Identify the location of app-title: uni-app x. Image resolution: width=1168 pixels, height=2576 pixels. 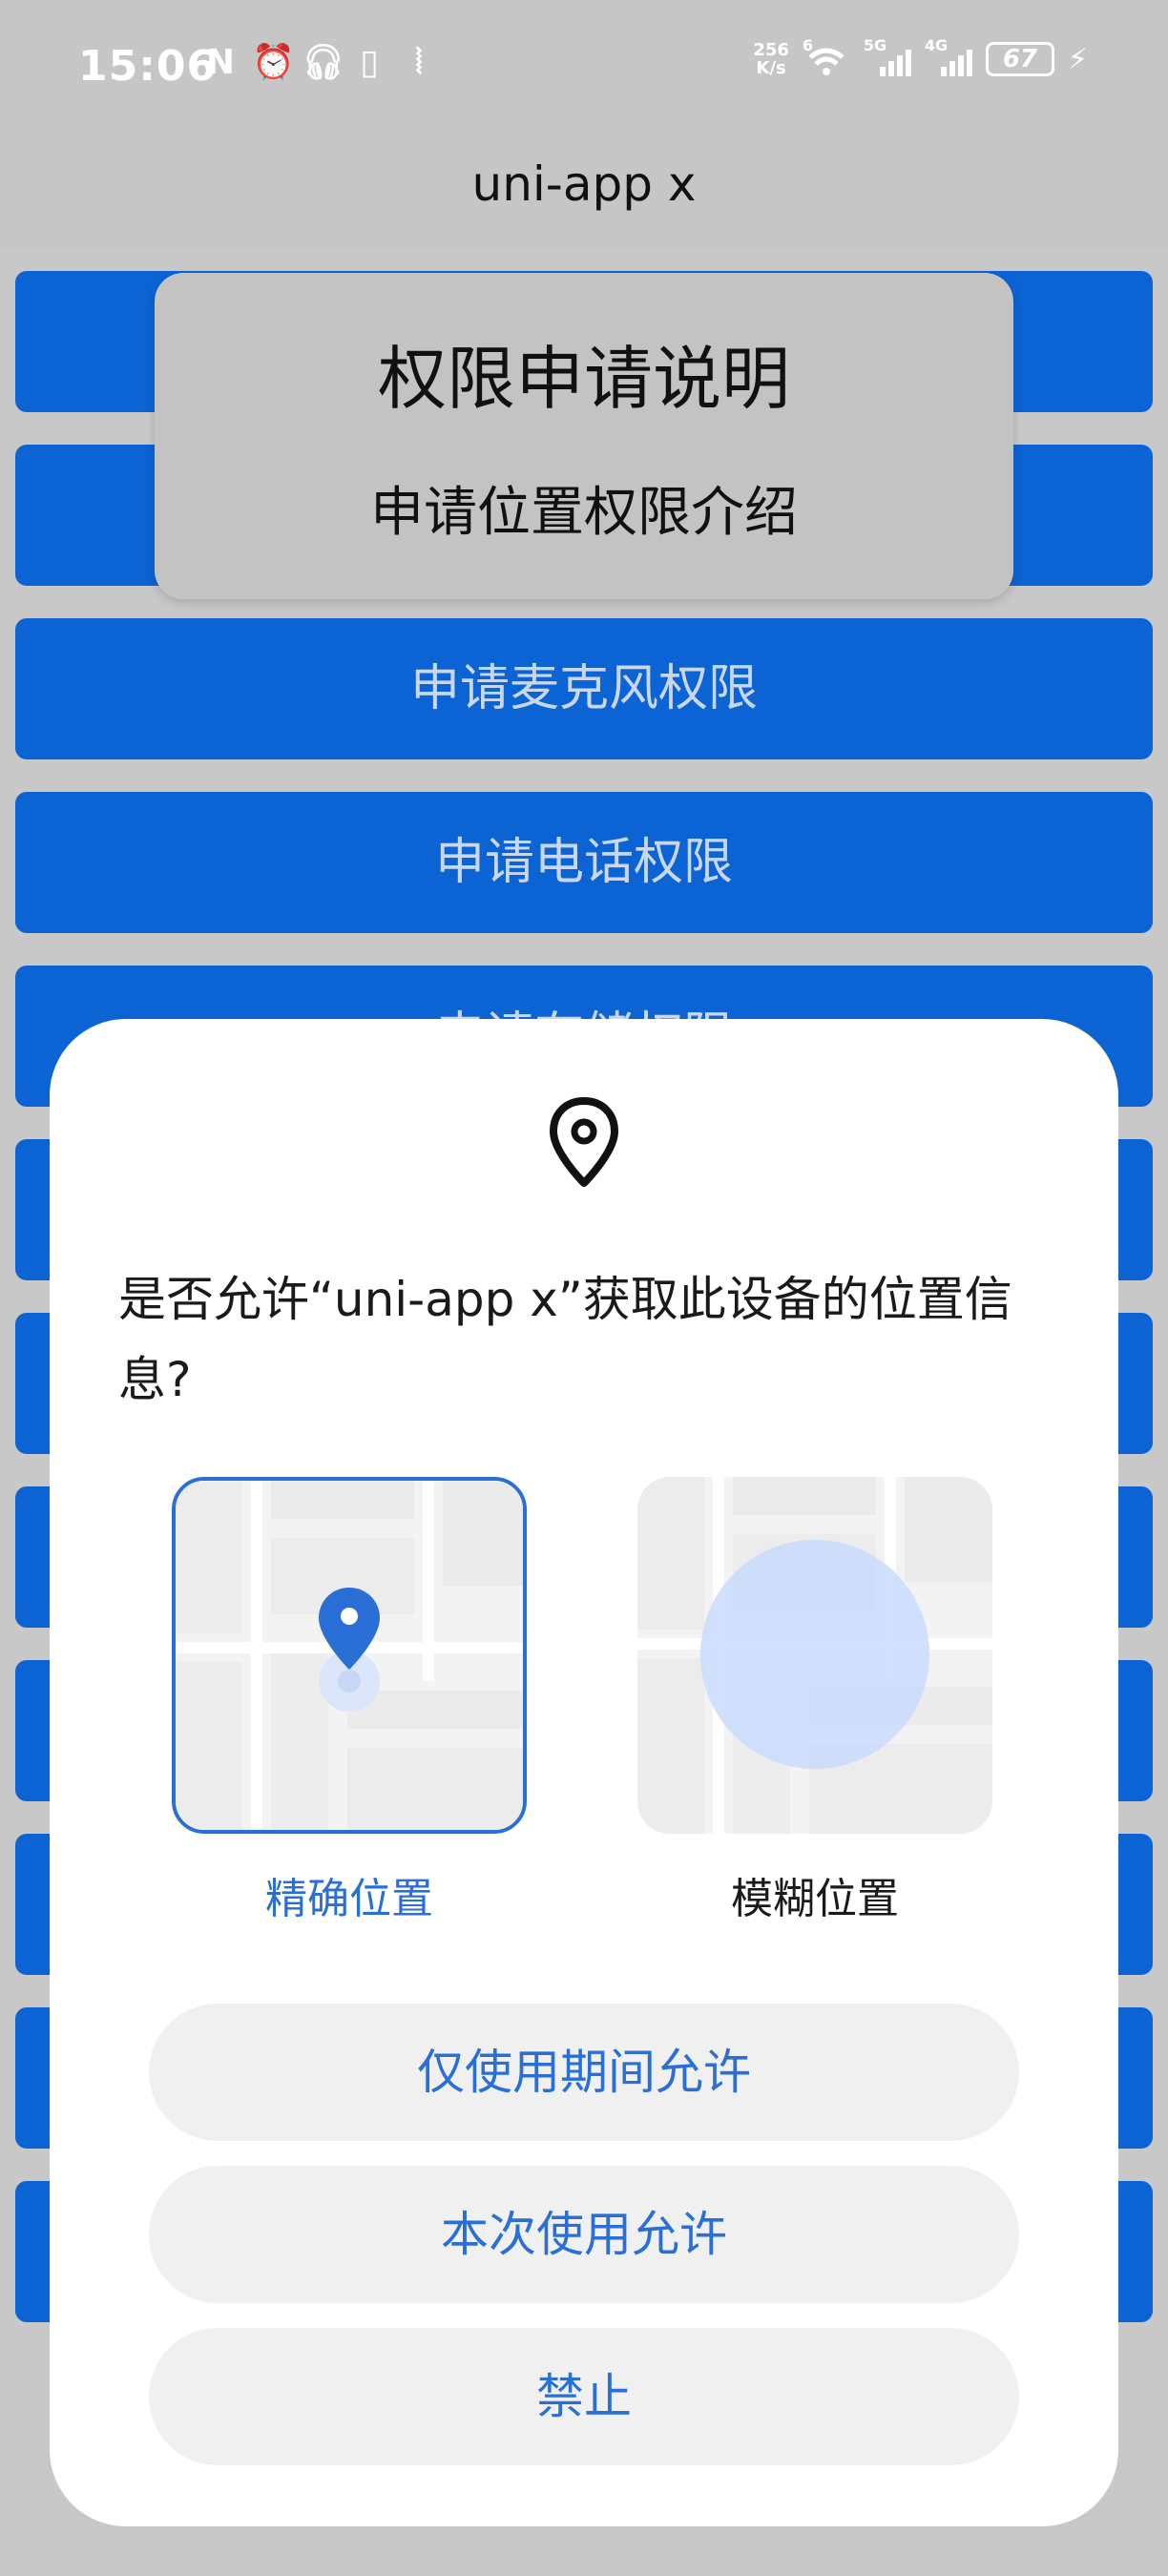
(584, 184).